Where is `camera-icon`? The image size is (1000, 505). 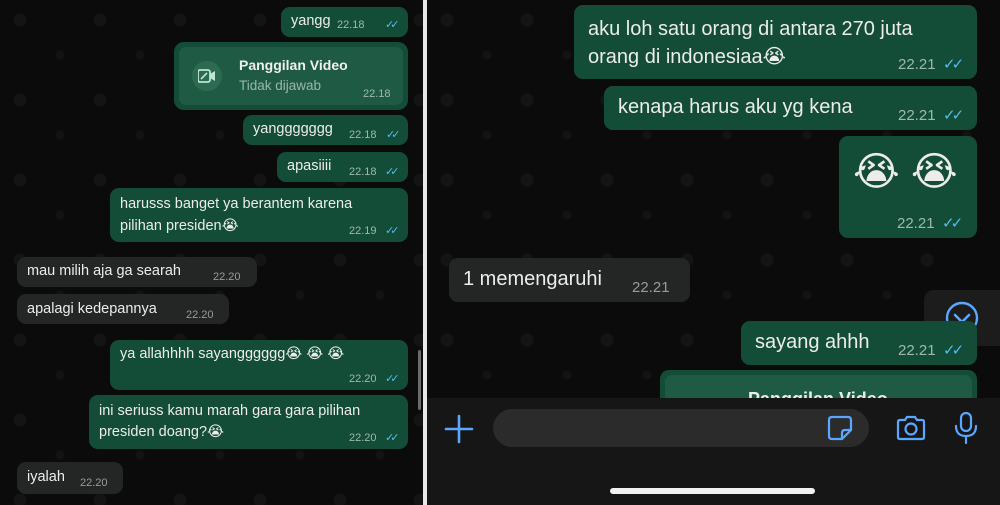 camera-icon is located at coordinates (911, 428).